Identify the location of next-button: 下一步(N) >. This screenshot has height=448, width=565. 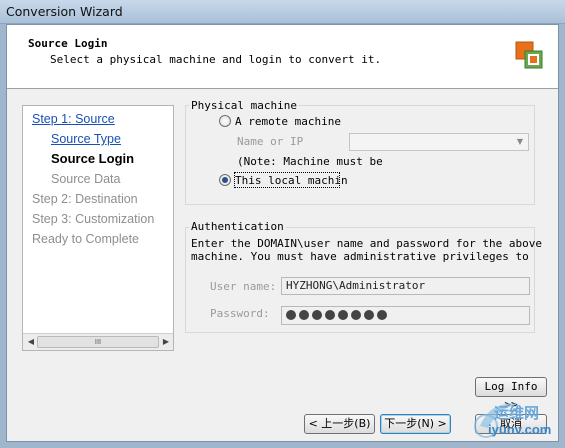
(415, 424).